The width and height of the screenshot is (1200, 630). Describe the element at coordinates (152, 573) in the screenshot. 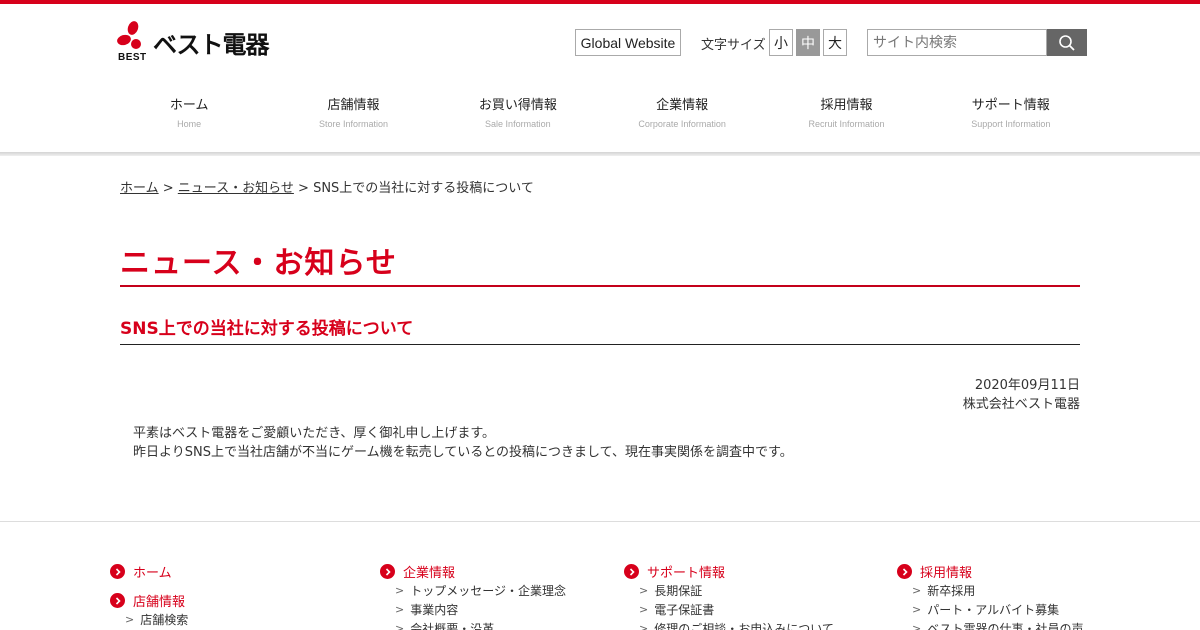

I see `footer-link-label: ホーム` at that location.